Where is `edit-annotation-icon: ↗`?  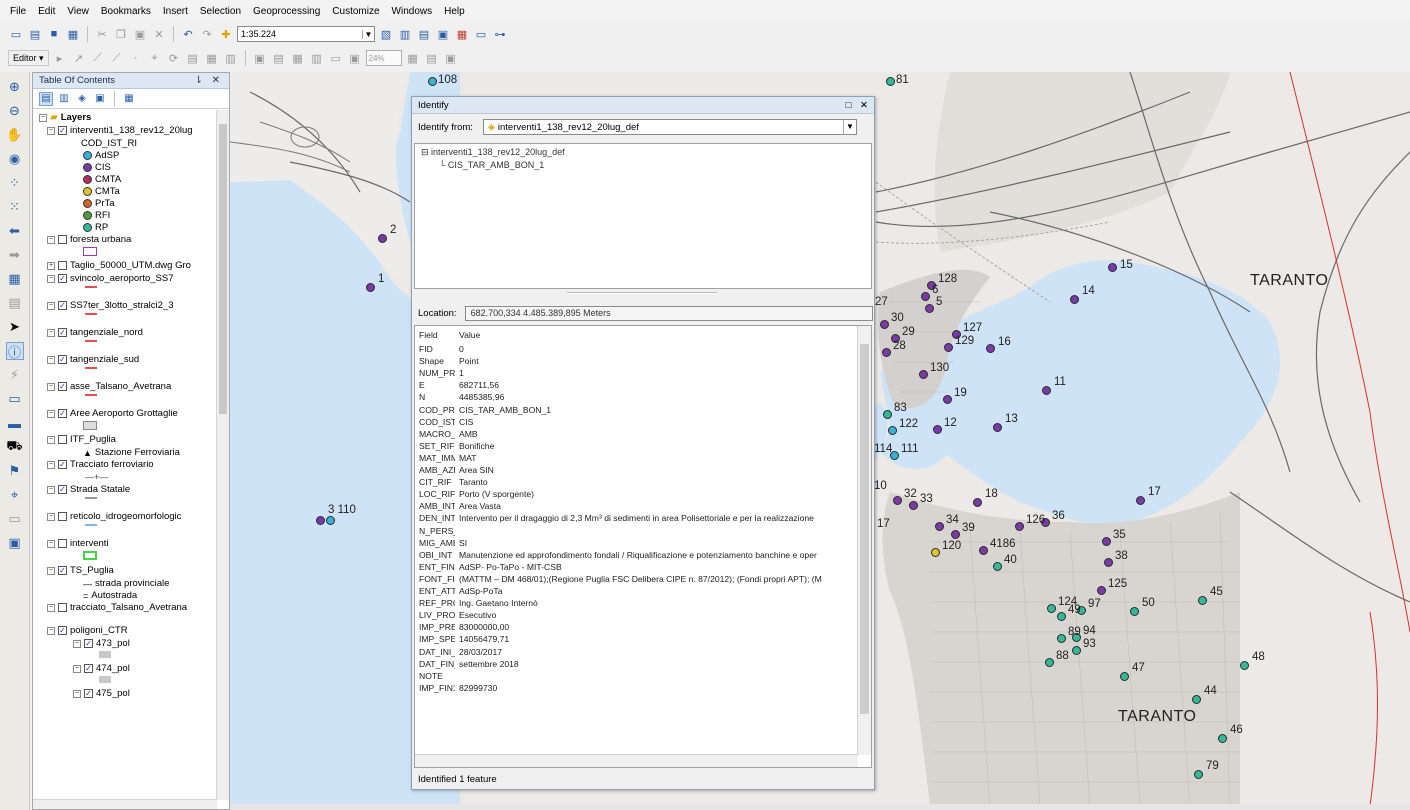 edit-annotation-icon: ↗ is located at coordinates (79, 58).